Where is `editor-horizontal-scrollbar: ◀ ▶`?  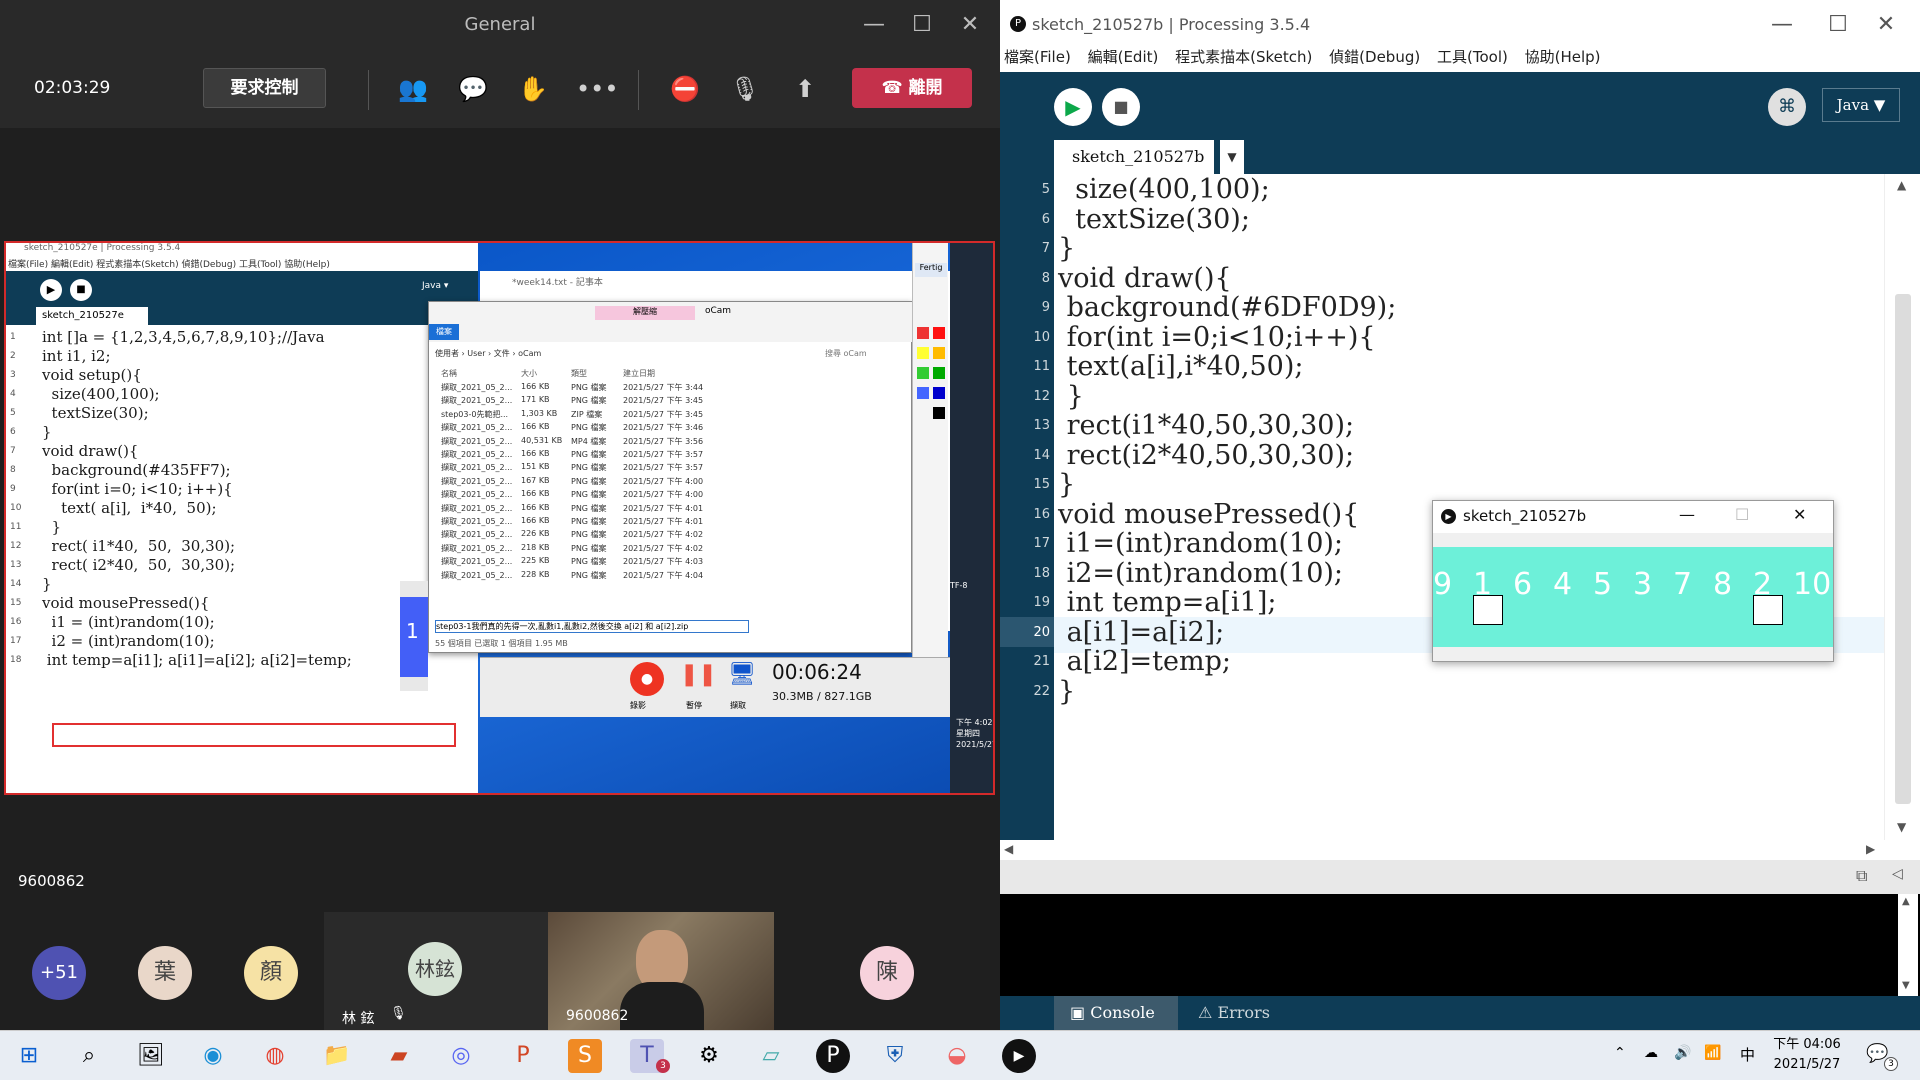 editor-horizontal-scrollbar: ◀ ▶ is located at coordinates (1460, 850).